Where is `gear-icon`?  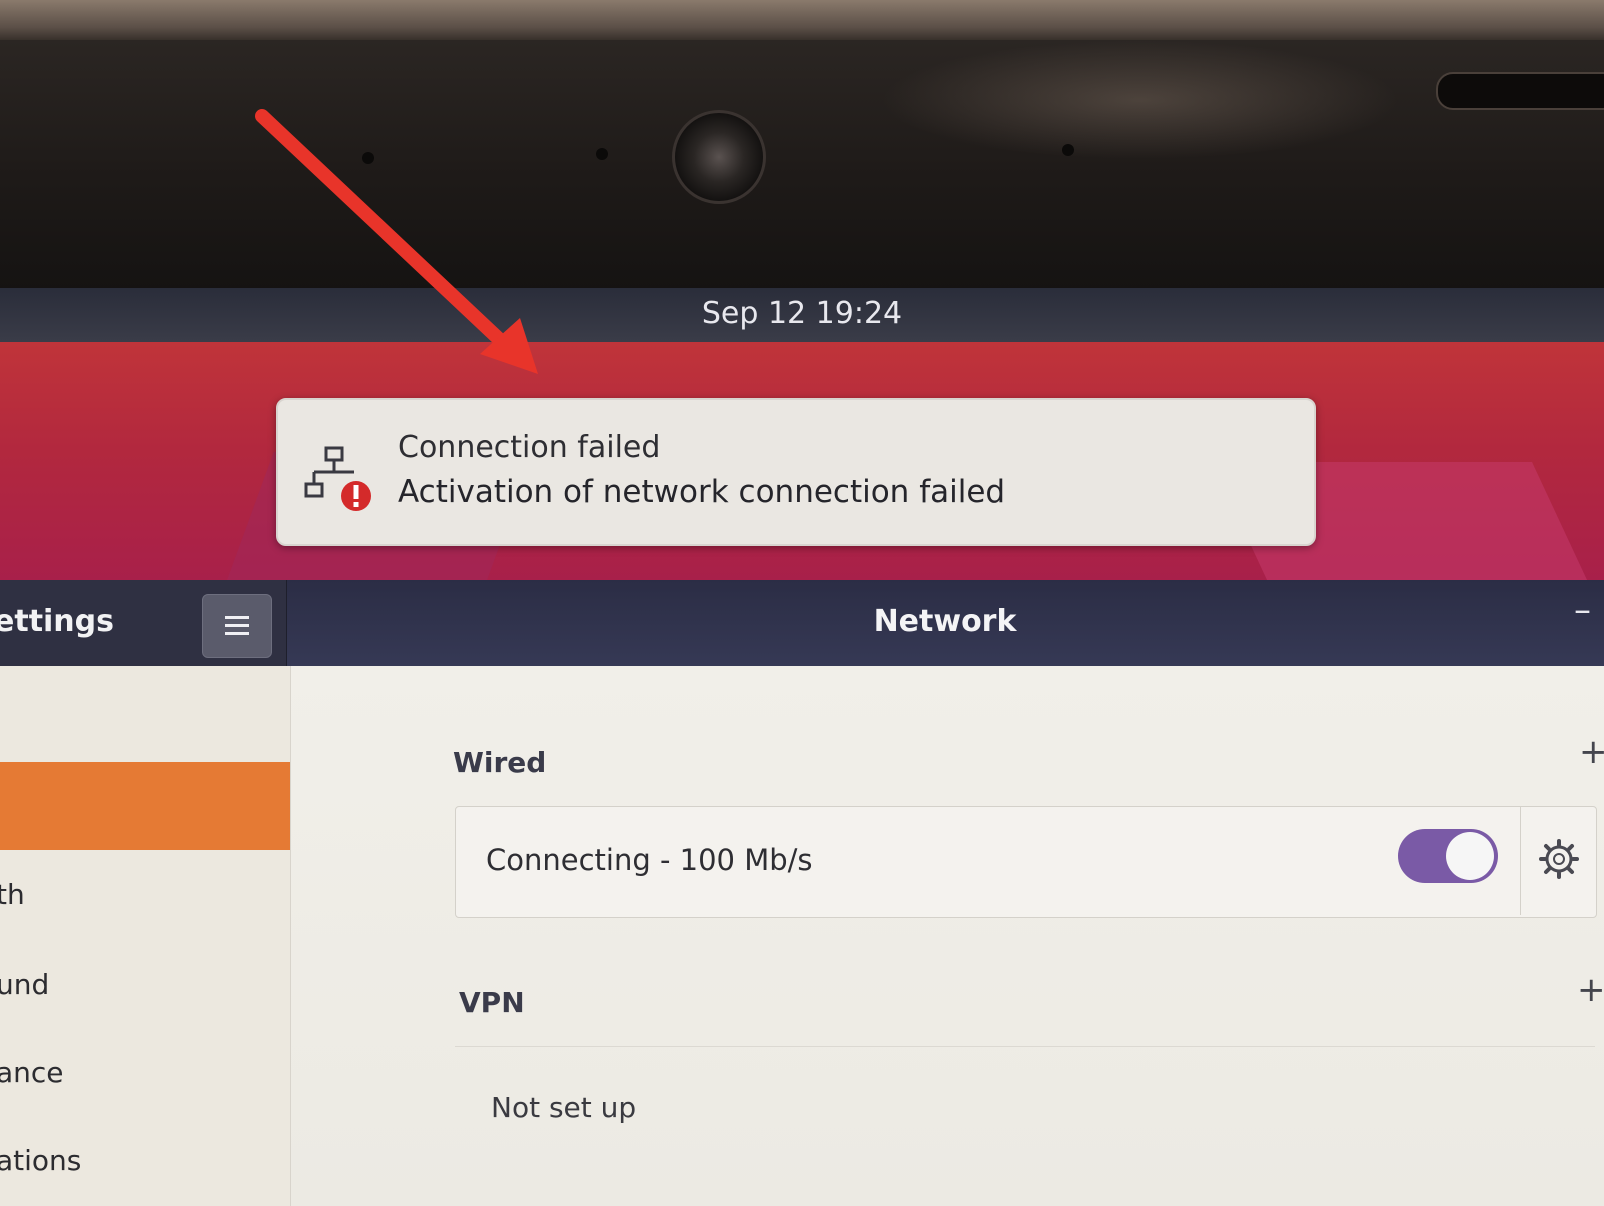 gear-icon is located at coordinates (1559, 859).